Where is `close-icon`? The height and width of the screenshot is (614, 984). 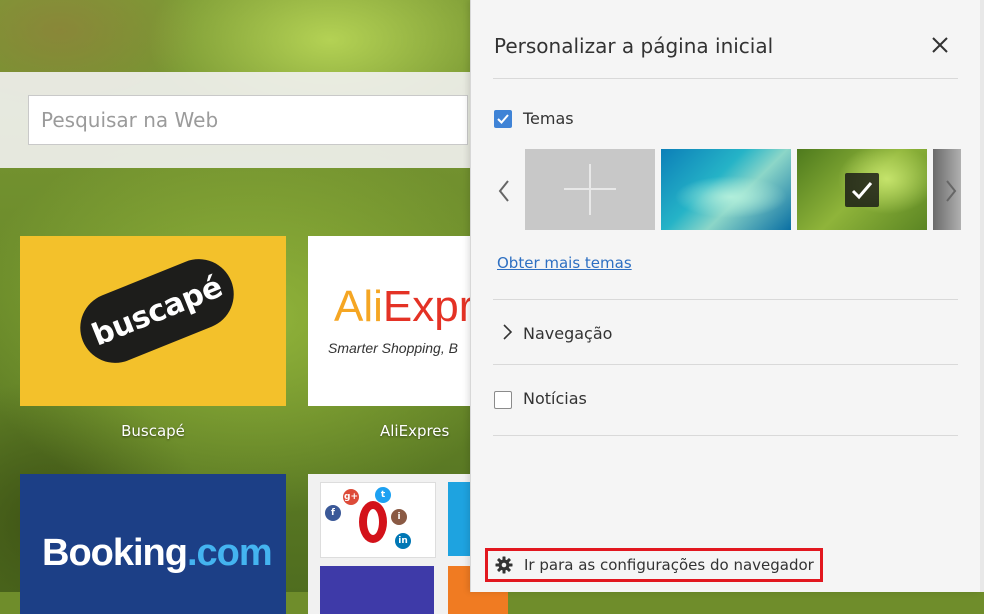 close-icon is located at coordinates (940, 45).